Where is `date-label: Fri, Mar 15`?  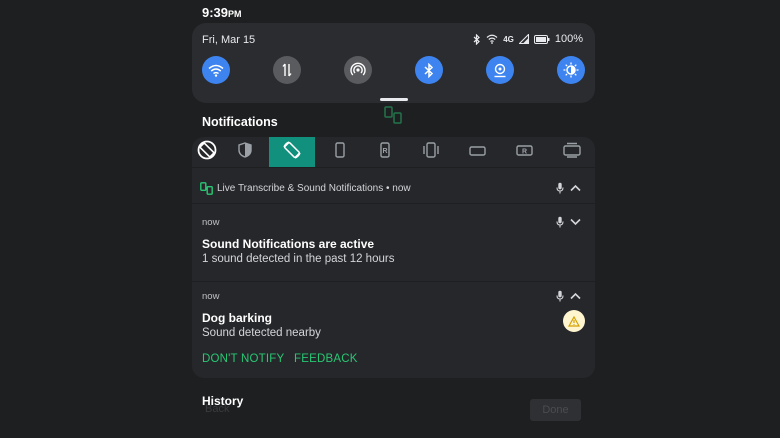
date-label: Fri, Mar 15 is located at coordinates (229, 40).